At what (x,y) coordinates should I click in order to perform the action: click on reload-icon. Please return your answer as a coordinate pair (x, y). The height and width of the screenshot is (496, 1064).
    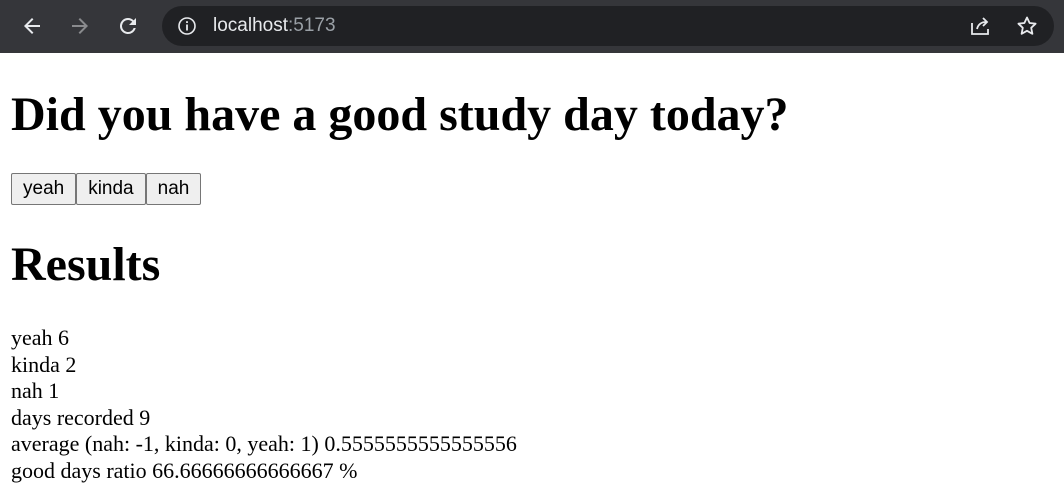
    Looking at the image, I should click on (128, 26).